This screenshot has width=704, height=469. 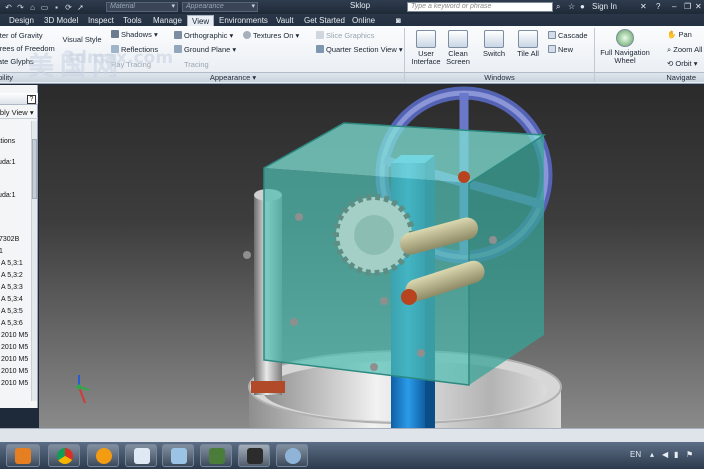 I want to click on network-icon: ▮, so click(x=676, y=455).